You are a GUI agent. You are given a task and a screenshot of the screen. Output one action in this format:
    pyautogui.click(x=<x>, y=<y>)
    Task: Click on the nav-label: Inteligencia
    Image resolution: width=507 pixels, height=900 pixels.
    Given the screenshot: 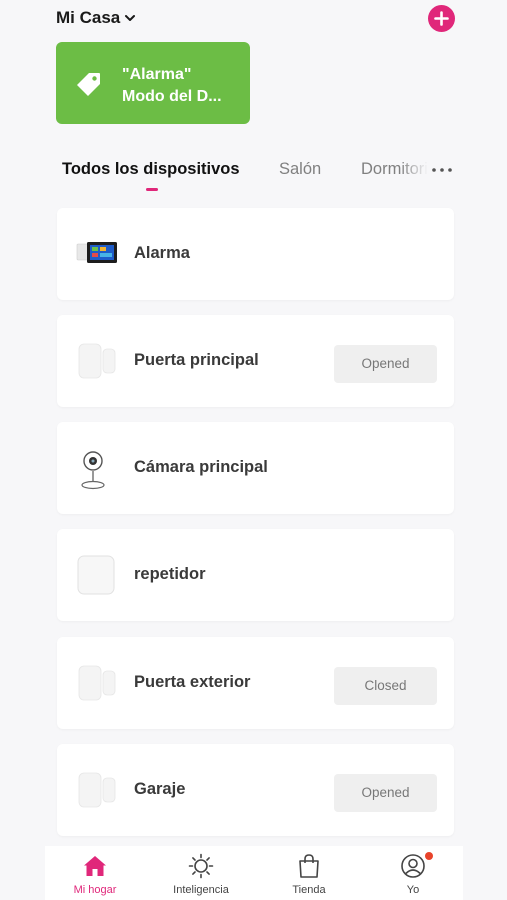 What is the action you would take?
    pyautogui.click(x=201, y=890)
    